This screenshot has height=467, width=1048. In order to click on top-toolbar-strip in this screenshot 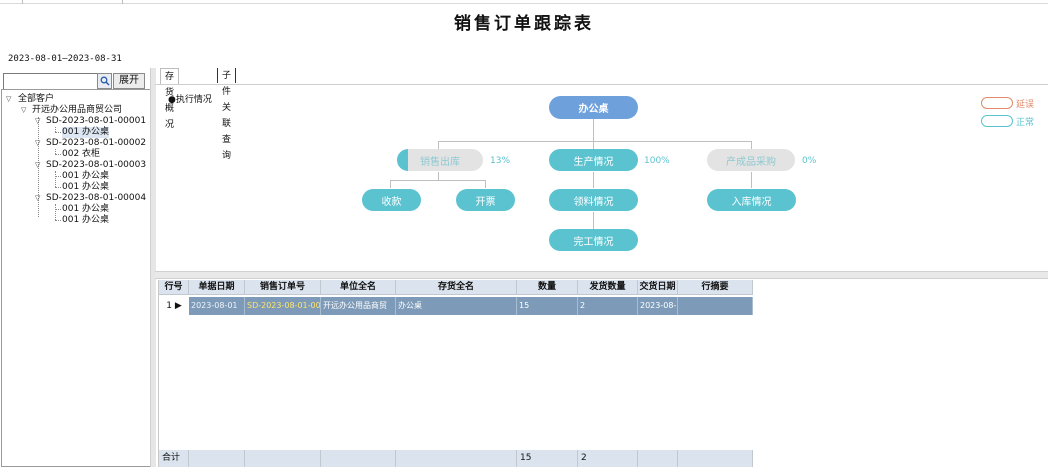, I will do `click(524, 2)`.